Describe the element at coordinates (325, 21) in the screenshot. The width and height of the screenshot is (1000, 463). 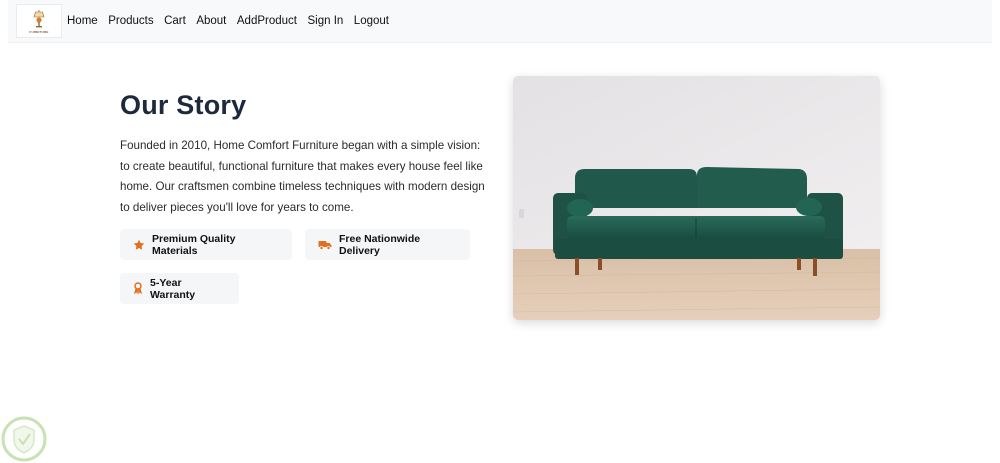
I see `nav-link-sign-in: Sign In` at that location.